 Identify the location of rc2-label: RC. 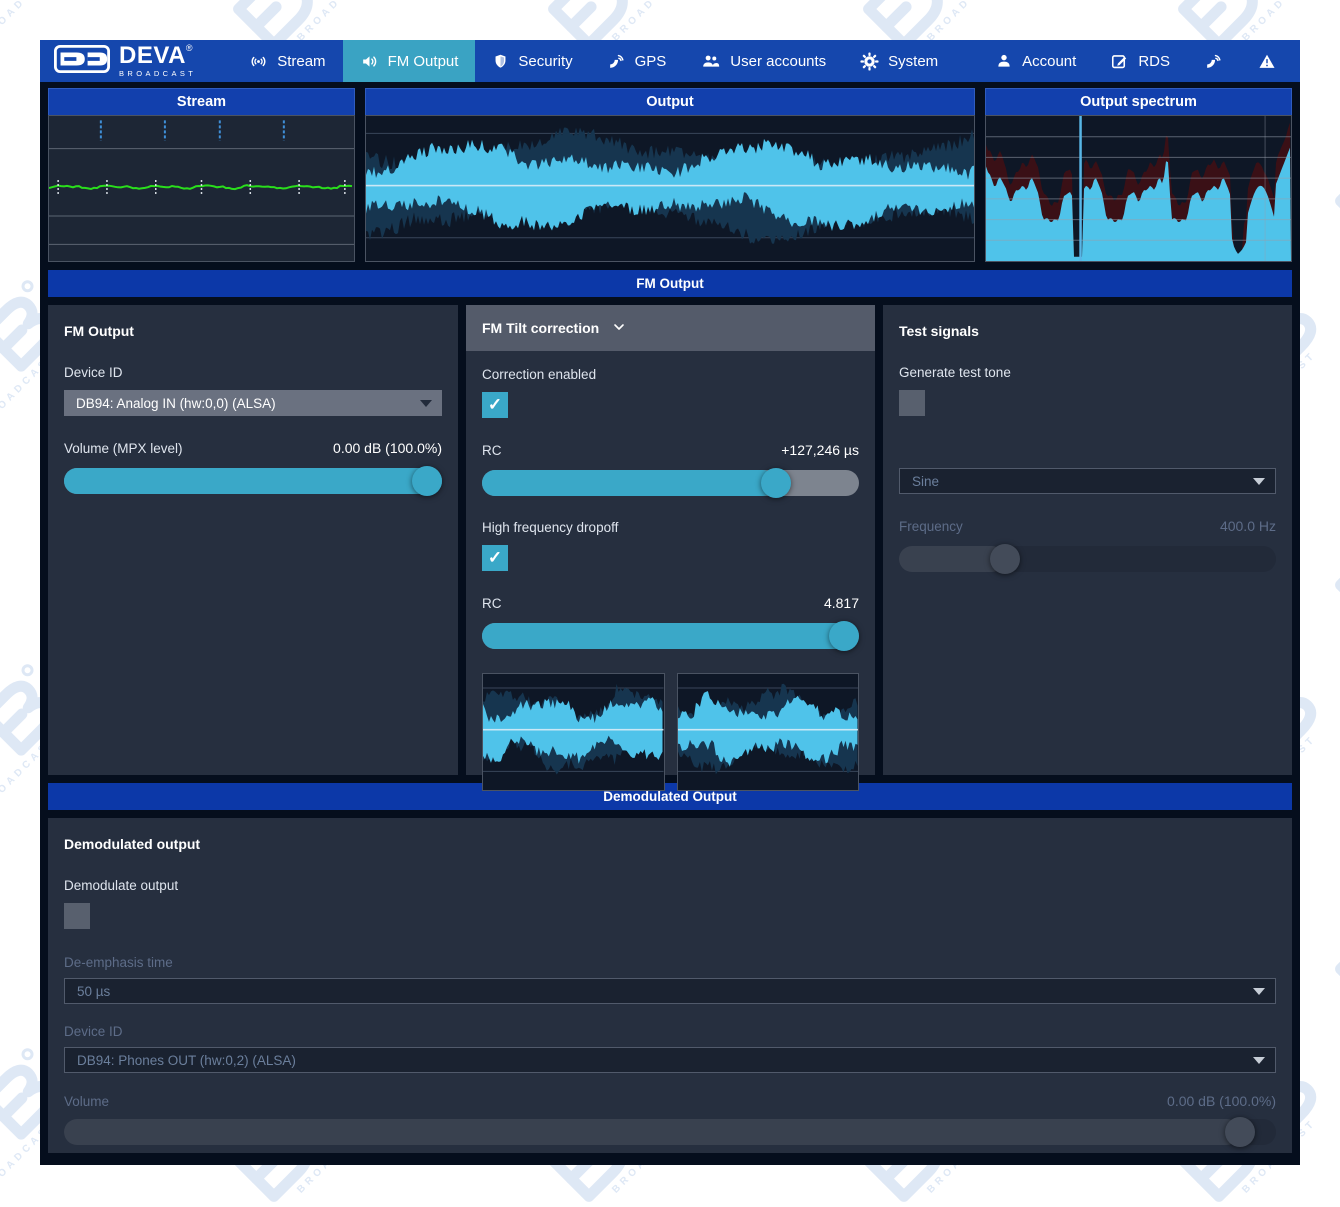
(492, 603).